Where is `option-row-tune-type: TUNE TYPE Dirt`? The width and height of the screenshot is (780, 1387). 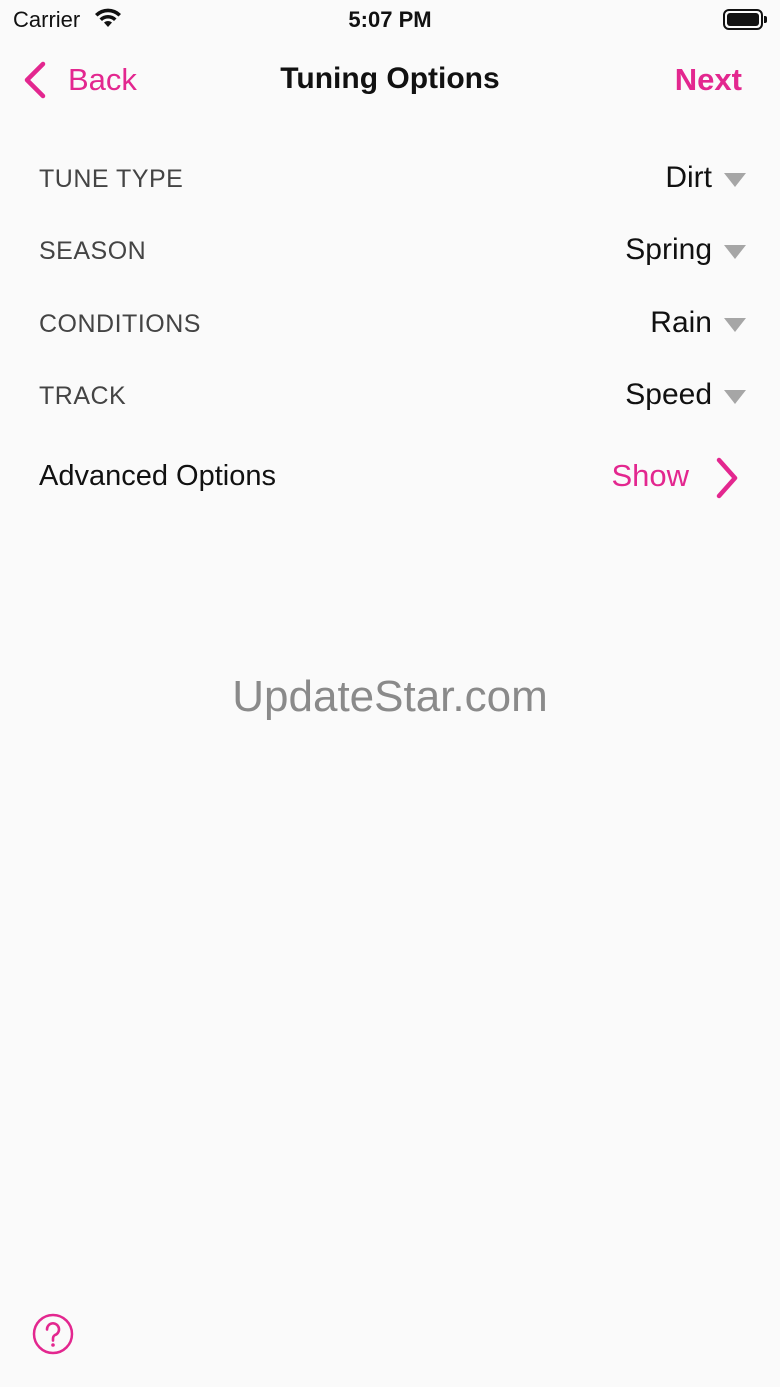 option-row-tune-type: TUNE TYPE Dirt is located at coordinates (390, 181).